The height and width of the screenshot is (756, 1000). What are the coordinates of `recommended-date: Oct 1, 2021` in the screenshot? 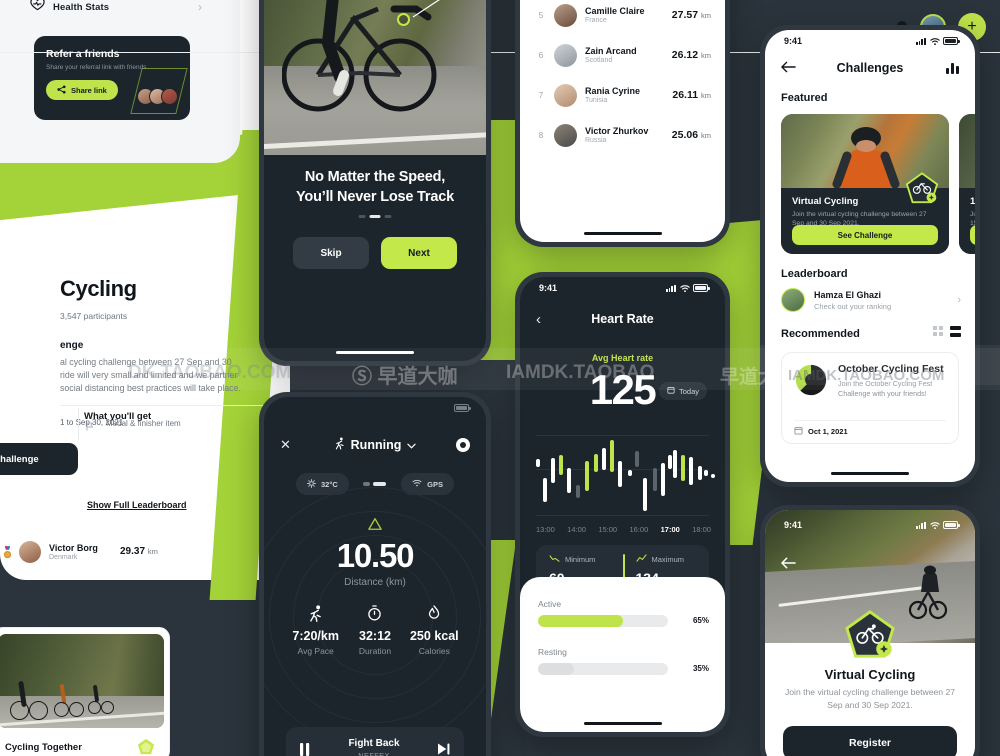 It's located at (821, 431).